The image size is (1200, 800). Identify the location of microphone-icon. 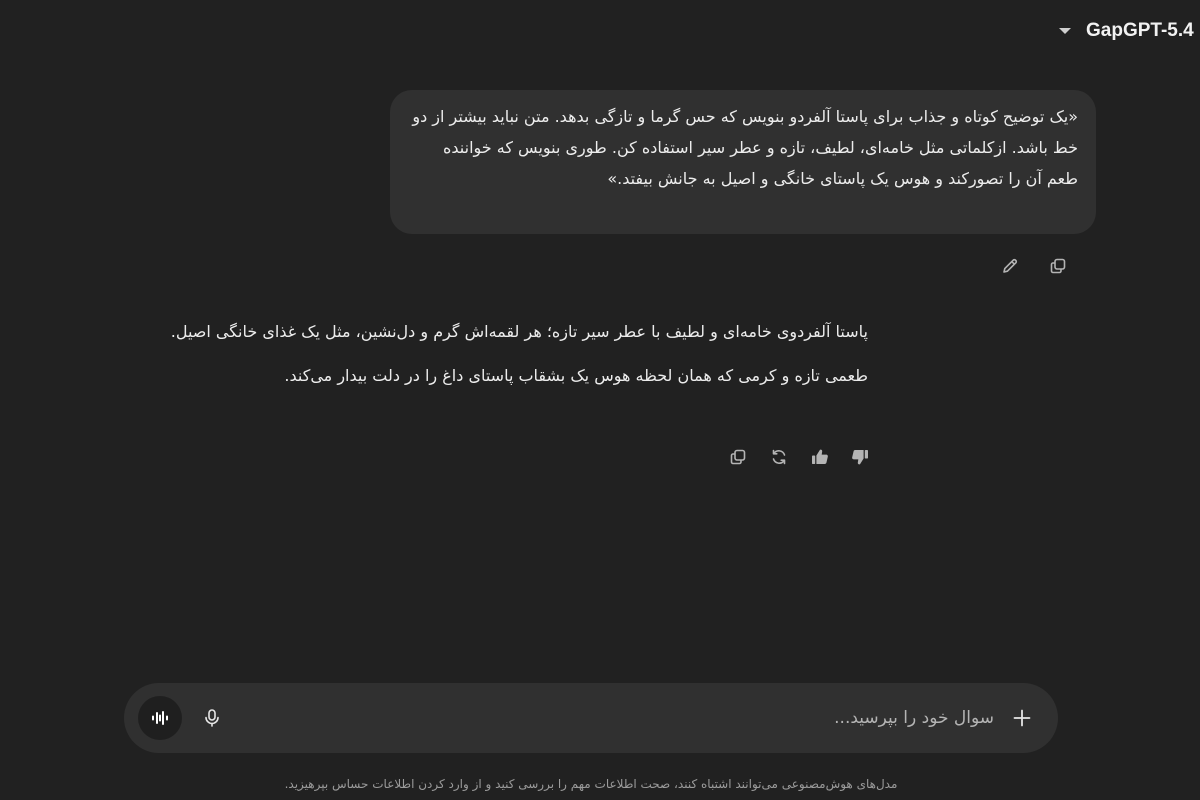
(212, 718).